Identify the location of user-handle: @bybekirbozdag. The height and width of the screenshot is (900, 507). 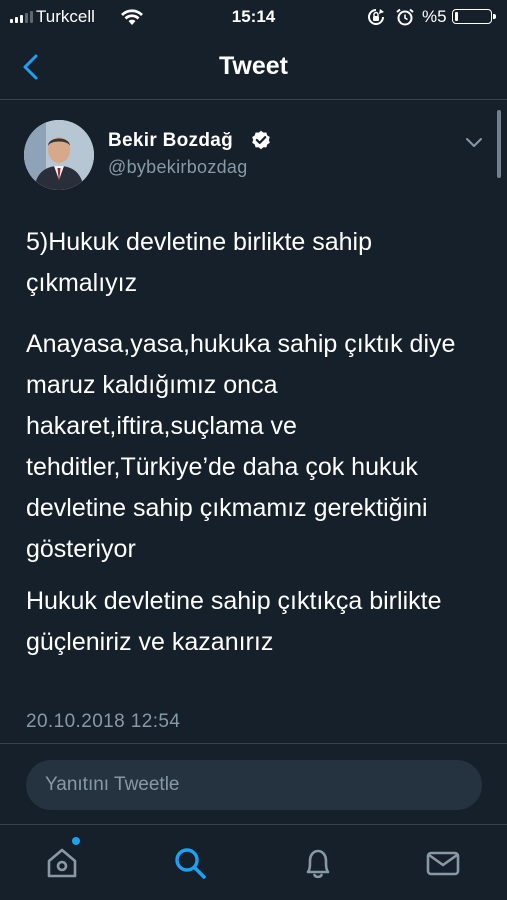
(178, 167).